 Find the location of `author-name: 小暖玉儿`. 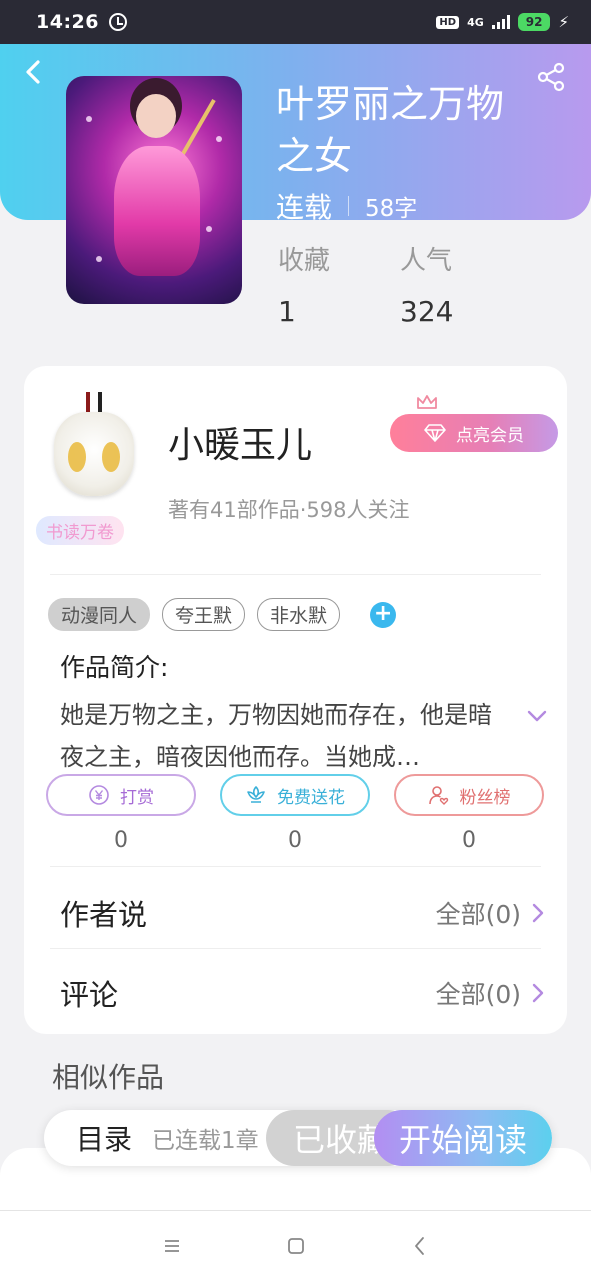

author-name: 小暖玉儿 is located at coordinates (240, 442).